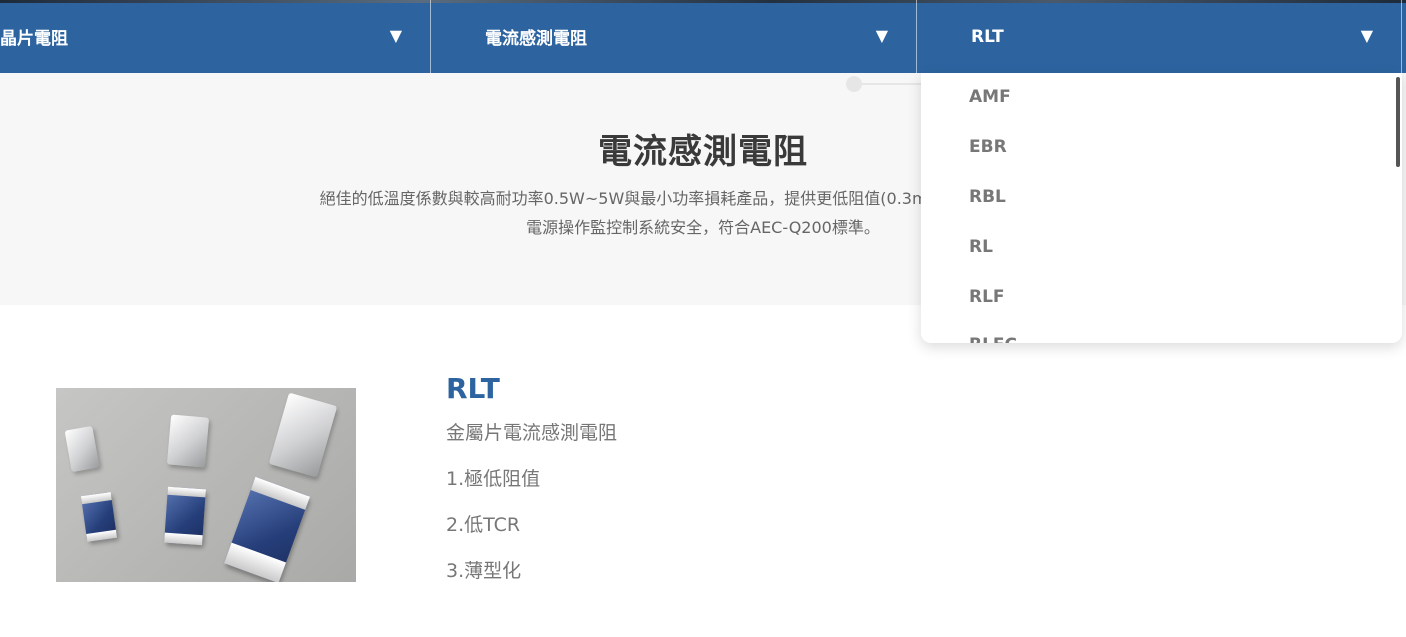 Image resolution: width=1406 pixels, height=637 pixels. I want to click on dropdown-option-rlfc: RLFC, so click(993, 339).